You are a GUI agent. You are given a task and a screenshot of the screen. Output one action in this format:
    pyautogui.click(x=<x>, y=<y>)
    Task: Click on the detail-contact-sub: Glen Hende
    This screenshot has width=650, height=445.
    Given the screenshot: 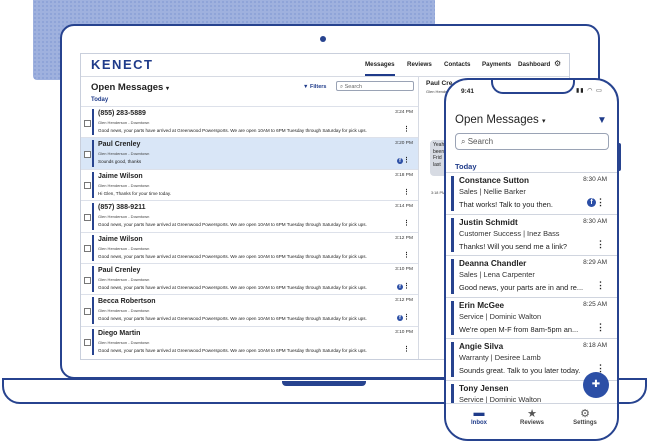 What is the action you would take?
    pyautogui.click(x=437, y=91)
    